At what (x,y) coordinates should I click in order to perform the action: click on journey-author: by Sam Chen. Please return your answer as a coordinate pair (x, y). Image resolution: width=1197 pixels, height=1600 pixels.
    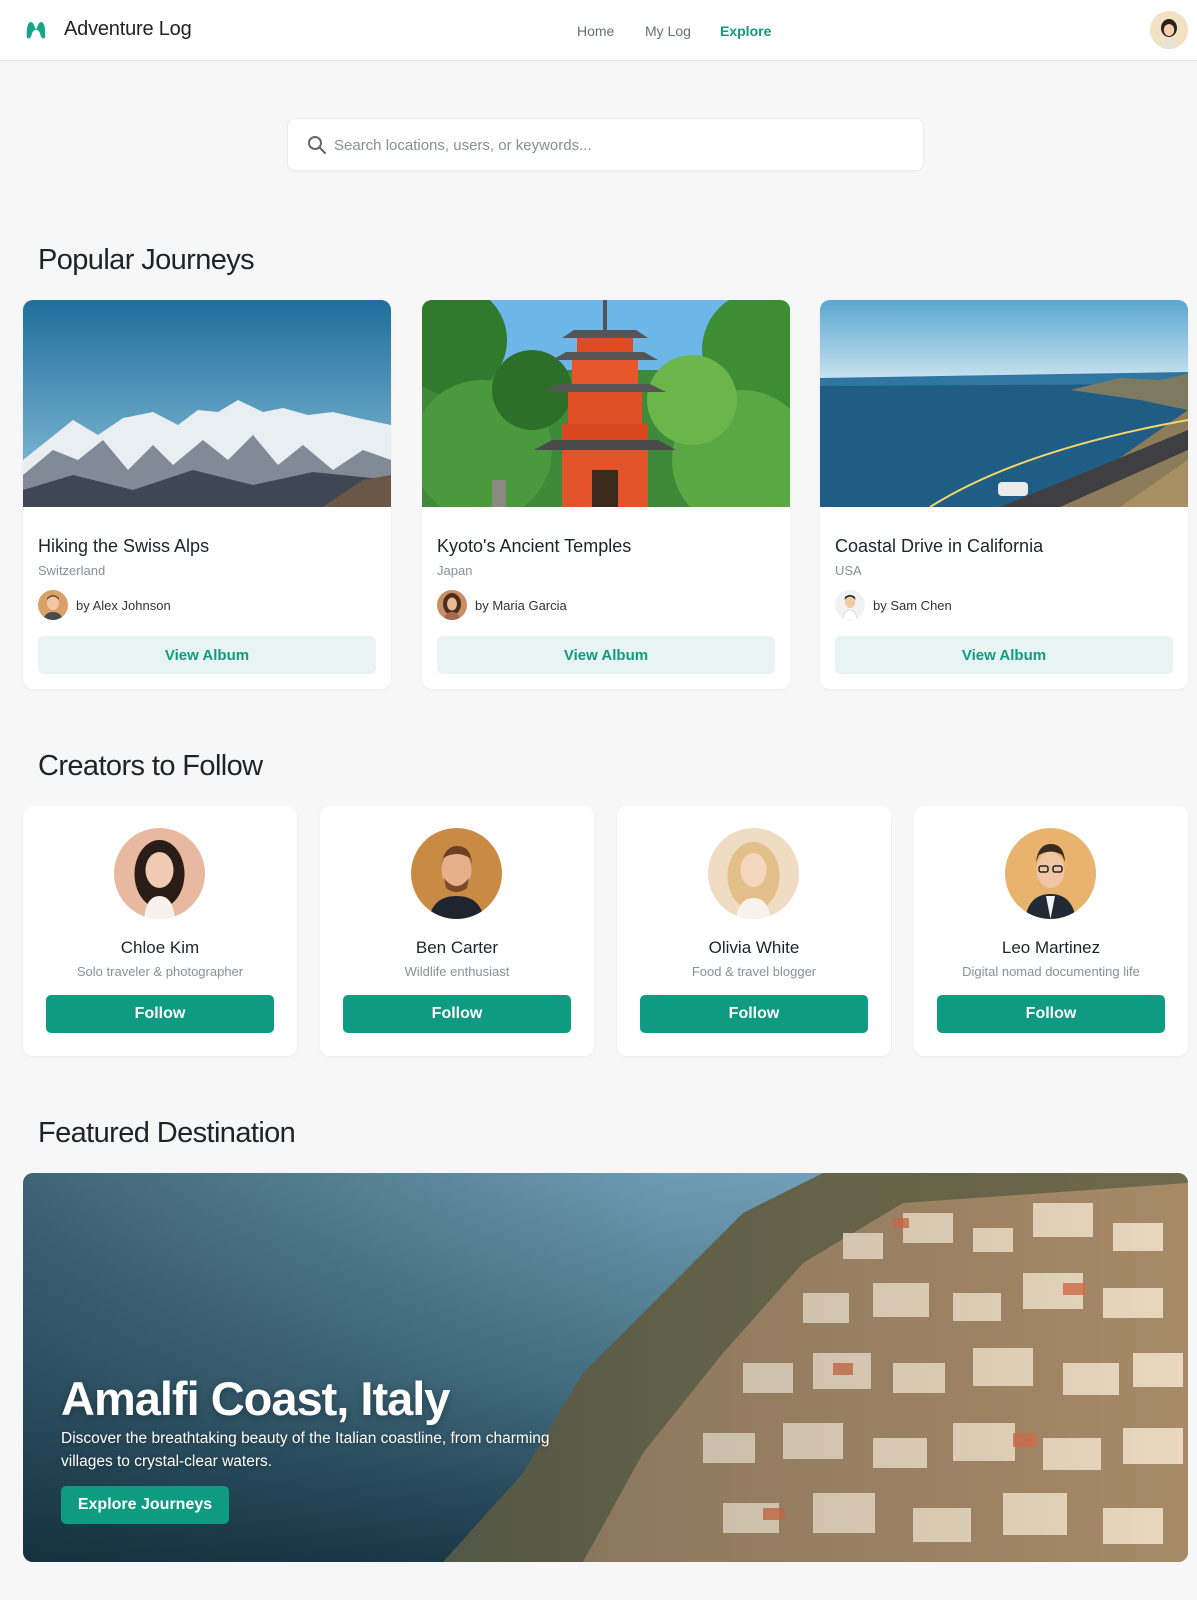
    Looking at the image, I should click on (912, 605).